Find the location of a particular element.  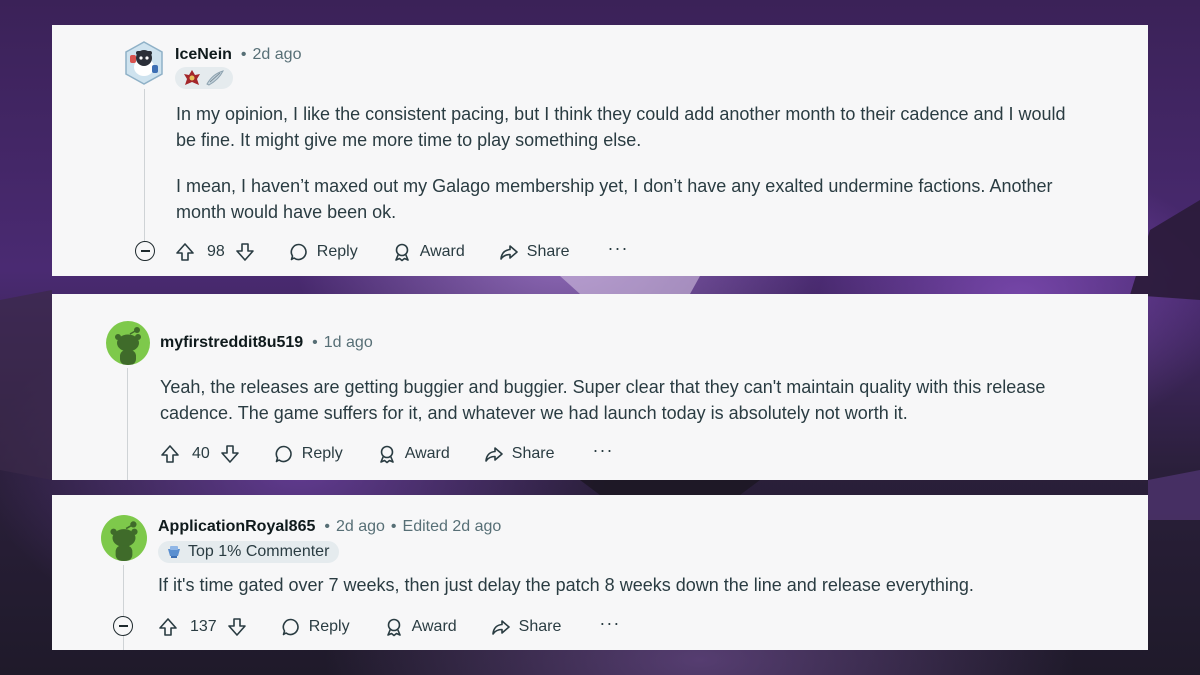

horde-emblem-icon is located at coordinates (192, 77).